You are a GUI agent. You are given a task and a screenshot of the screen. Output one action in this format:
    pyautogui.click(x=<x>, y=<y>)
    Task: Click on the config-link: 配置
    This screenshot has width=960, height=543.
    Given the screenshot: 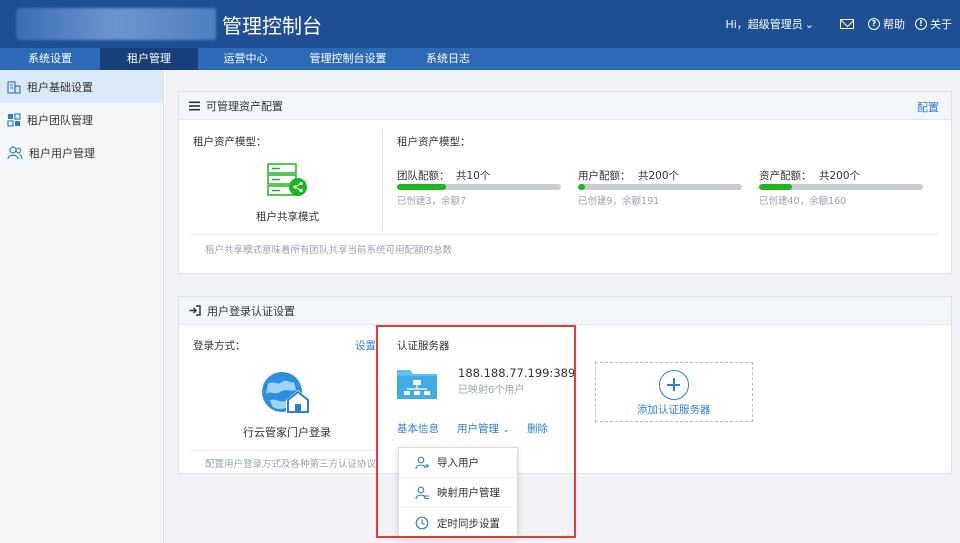 What is the action you would take?
    pyautogui.click(x=928, y=107)
    